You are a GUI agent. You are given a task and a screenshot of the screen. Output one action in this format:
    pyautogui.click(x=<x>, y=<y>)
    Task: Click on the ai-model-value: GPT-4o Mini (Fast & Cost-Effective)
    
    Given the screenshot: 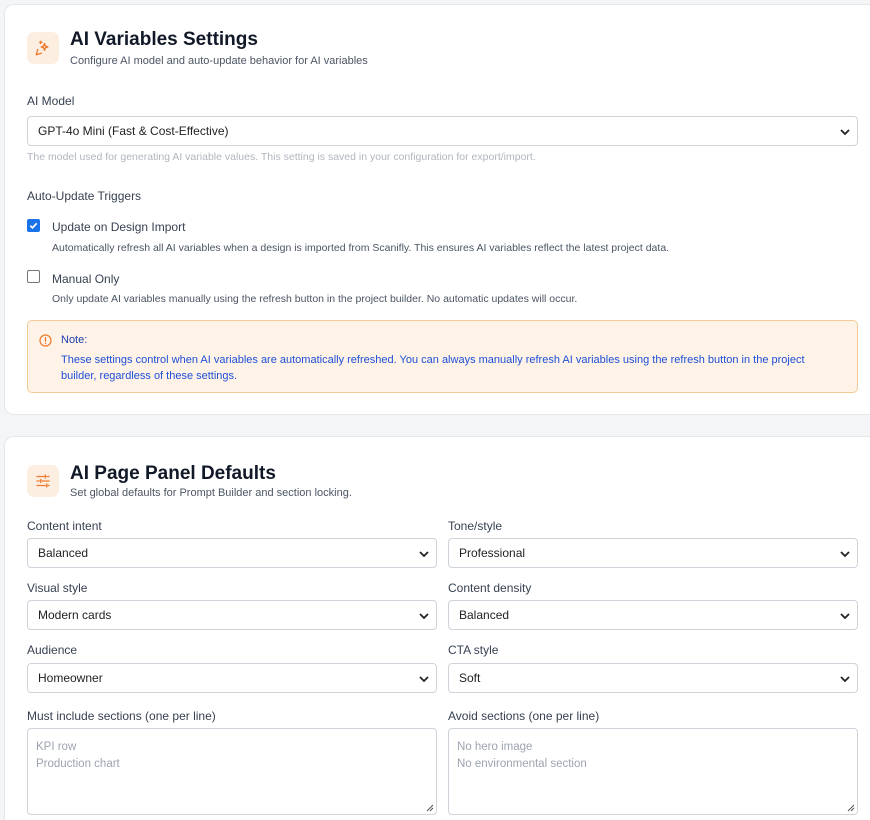 What is the action you would take?
    pyautogui.click(x=133, y=131)
    